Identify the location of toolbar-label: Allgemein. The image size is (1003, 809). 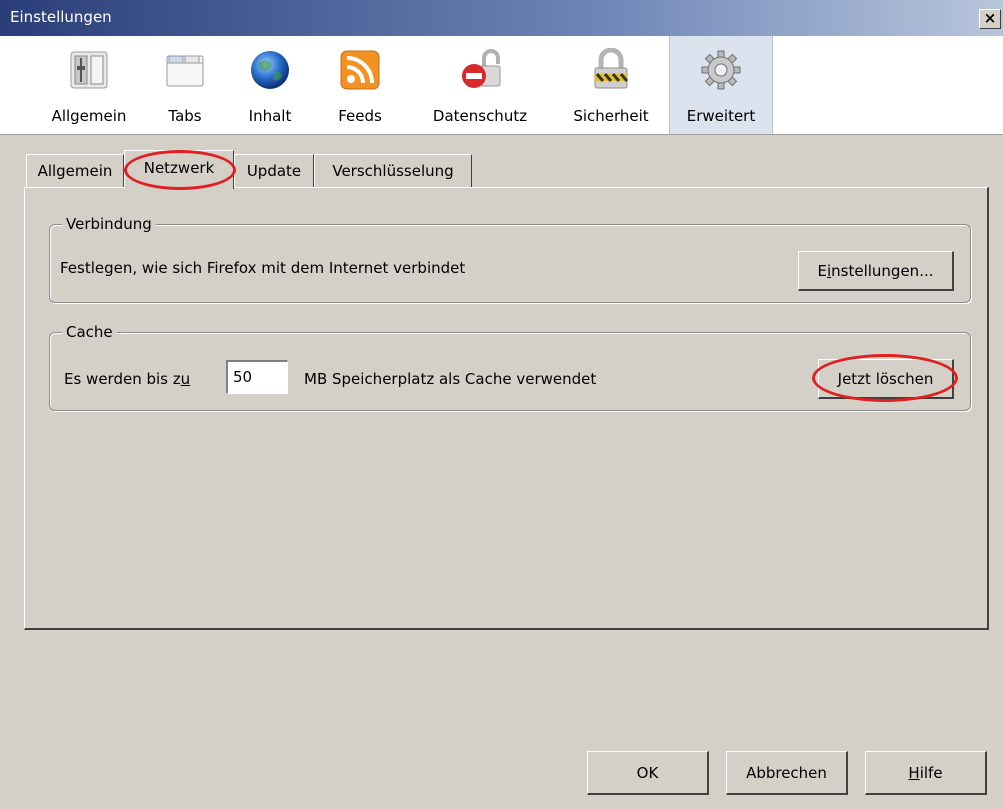
(89, 116).